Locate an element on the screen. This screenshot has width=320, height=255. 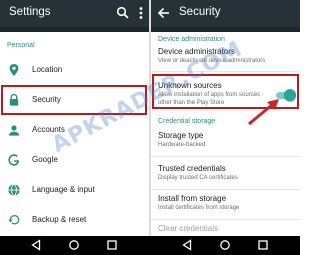
settings-item-backup: Backup & reset is located at coordinates (74, 220).